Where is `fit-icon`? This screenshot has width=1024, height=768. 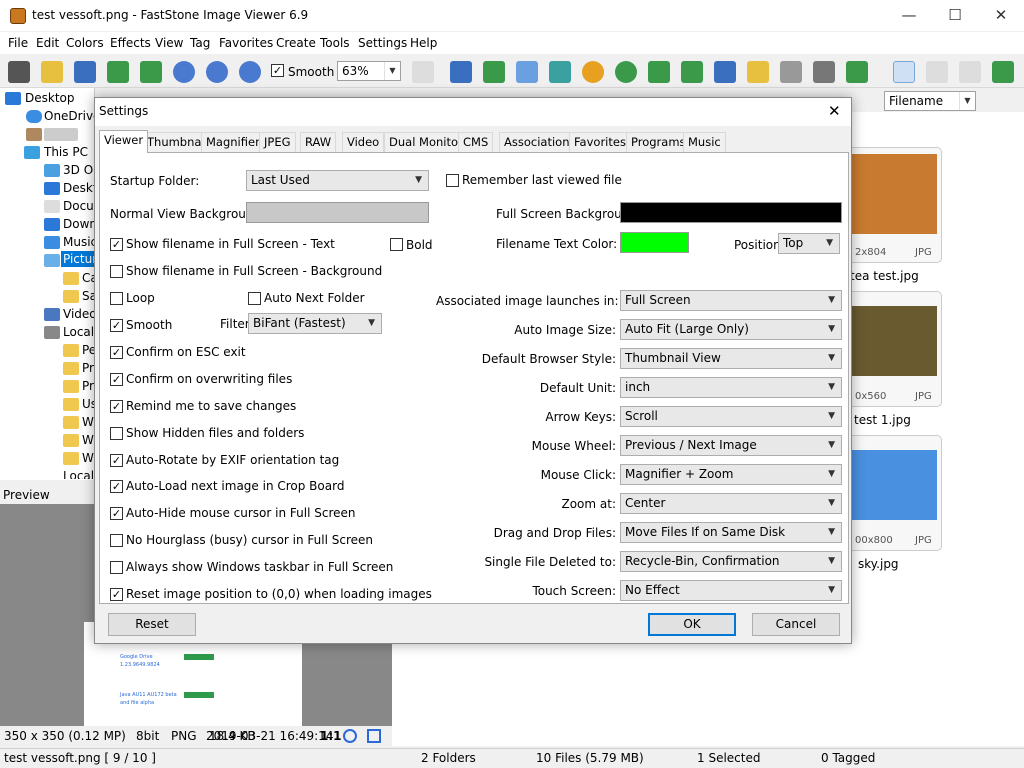 fit-icon is located at coordinates (350, 736).